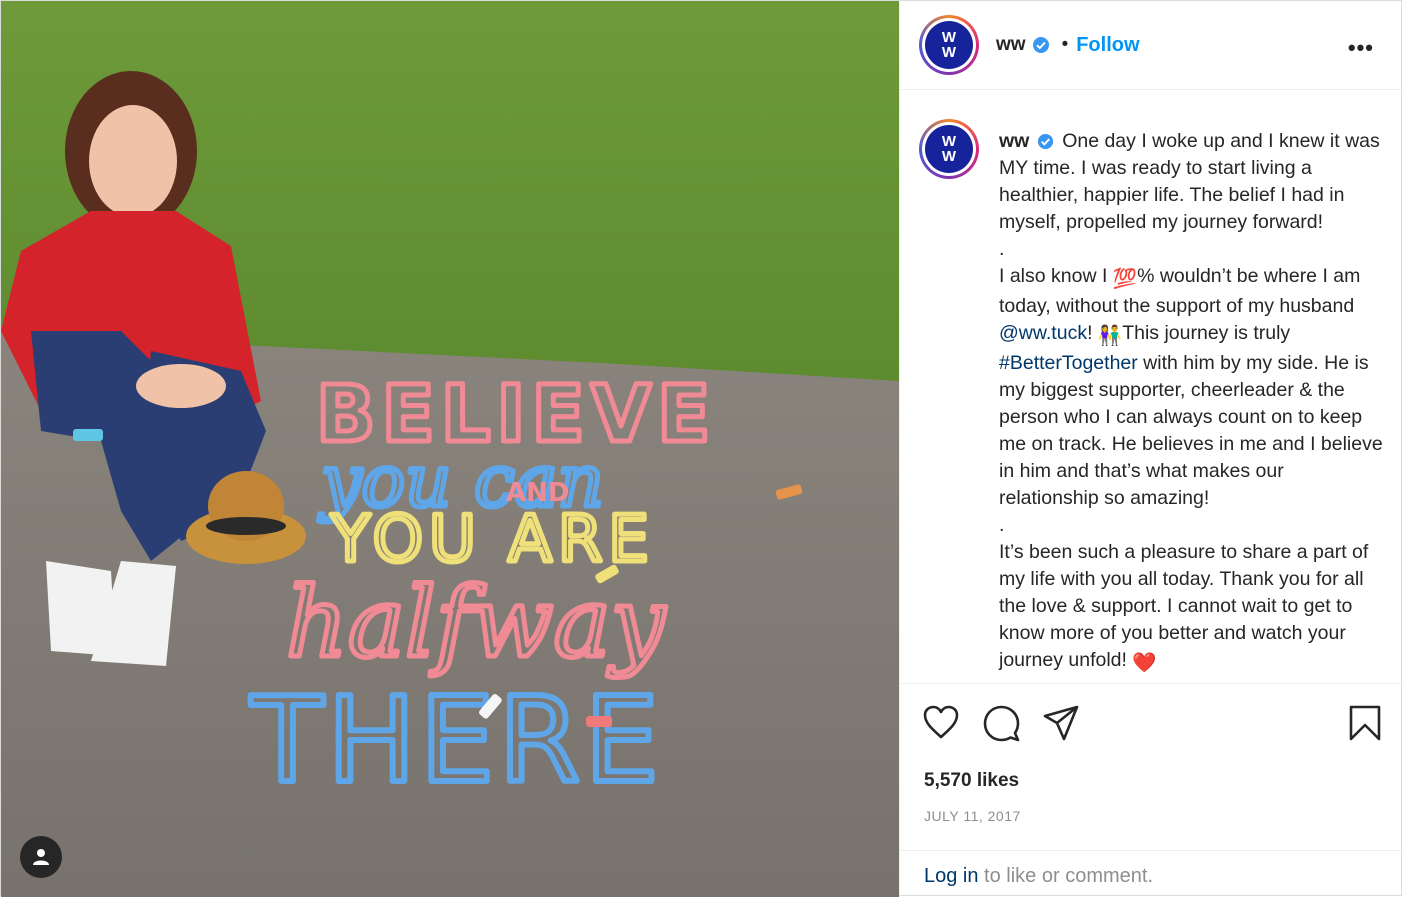 This screenshot has height=901, width=1408. What do you see at coordinates (476, 623) in the screenshot?
I see `chalk-line-5: halfway` at bounding box center [476, 623].